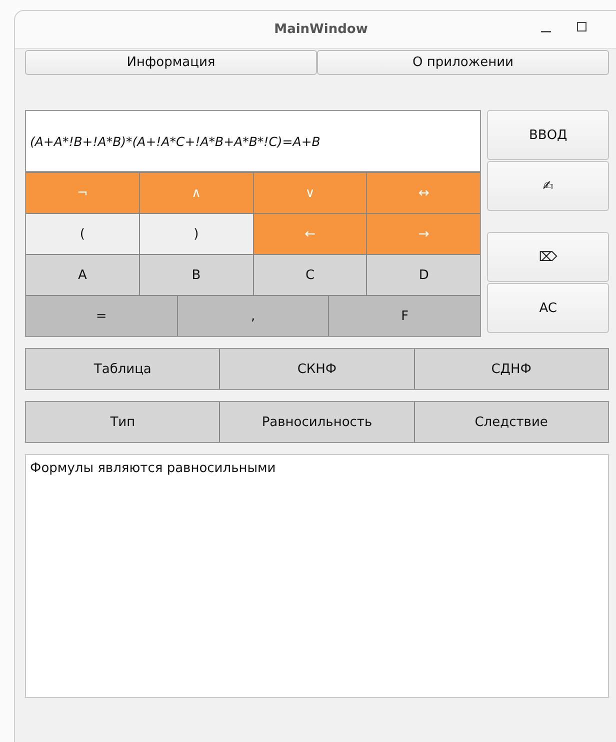 The image size is (616, 742). I want to click on action-button: Тип, so click(123, 422).